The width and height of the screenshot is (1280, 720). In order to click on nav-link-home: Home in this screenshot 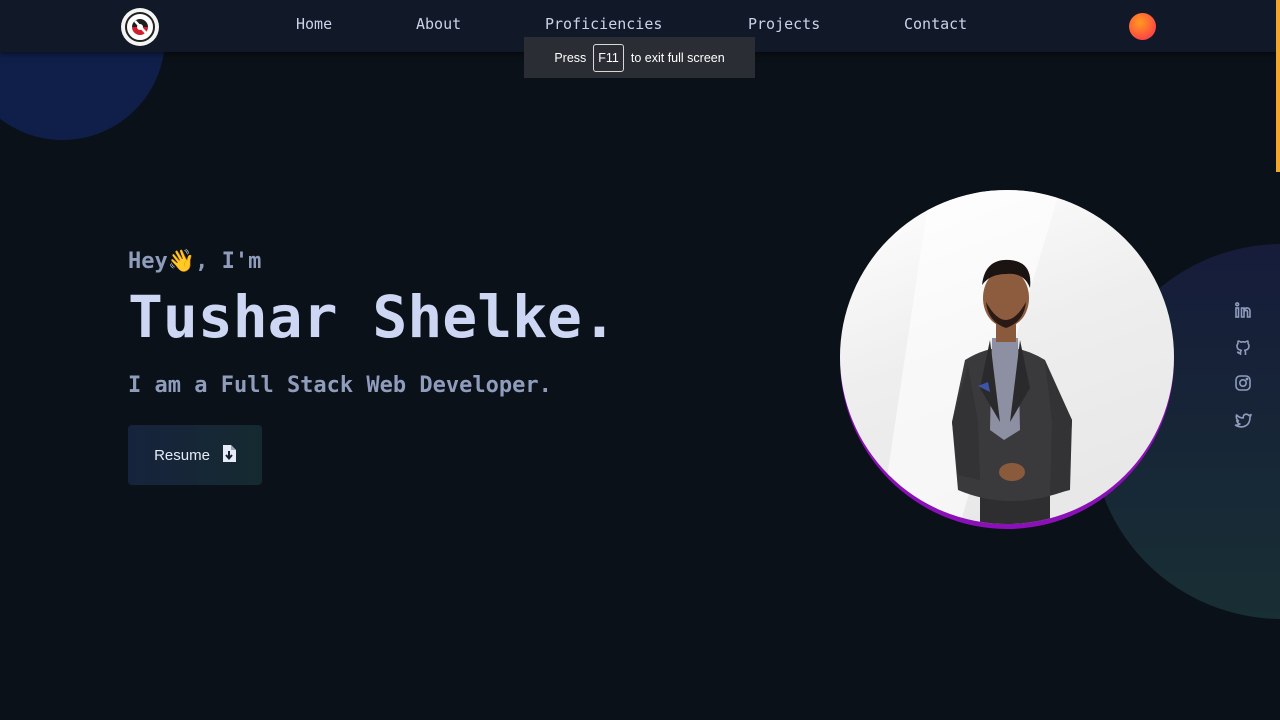, I will do `click(314, 24)`.